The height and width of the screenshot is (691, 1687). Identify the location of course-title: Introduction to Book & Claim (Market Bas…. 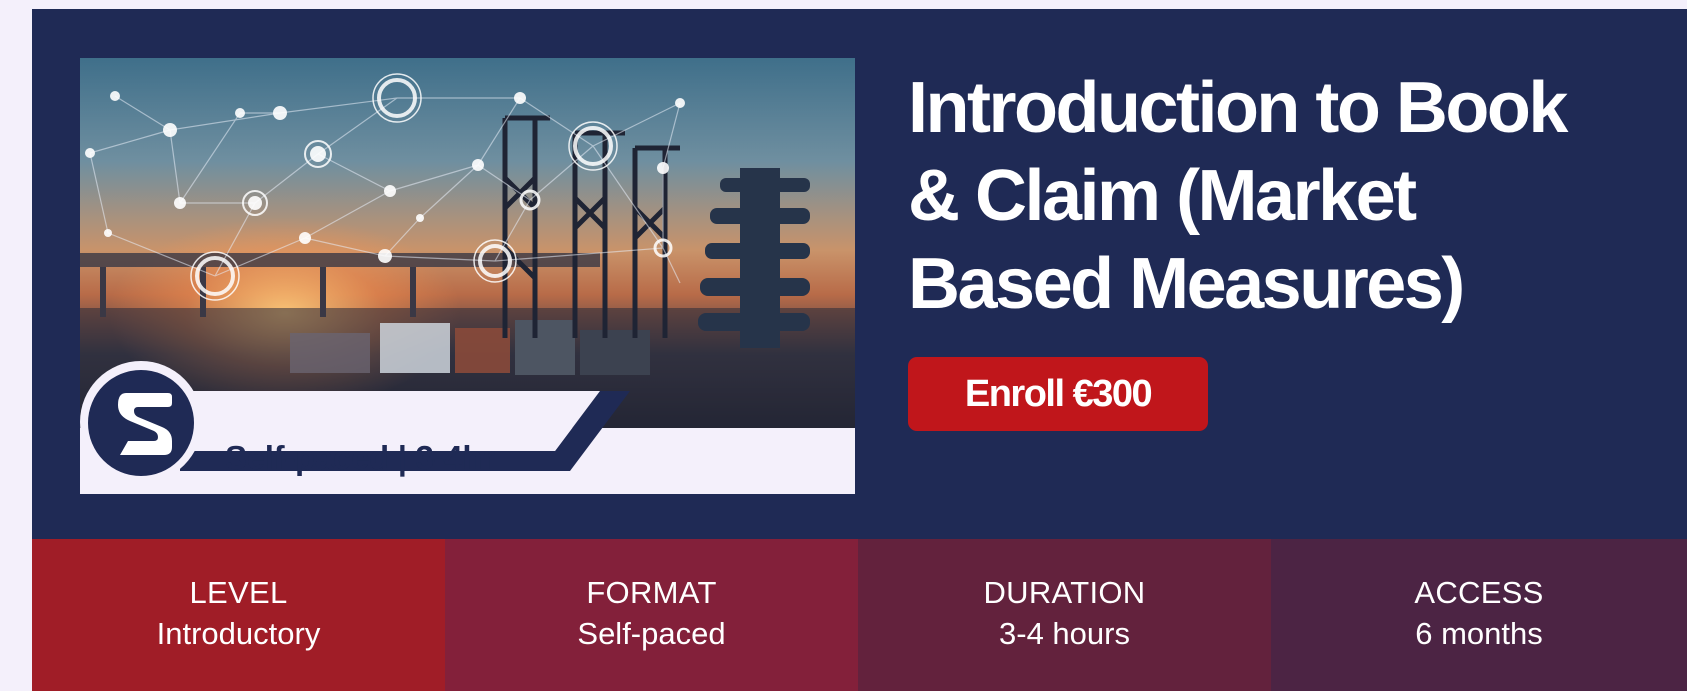
(1238, 196).